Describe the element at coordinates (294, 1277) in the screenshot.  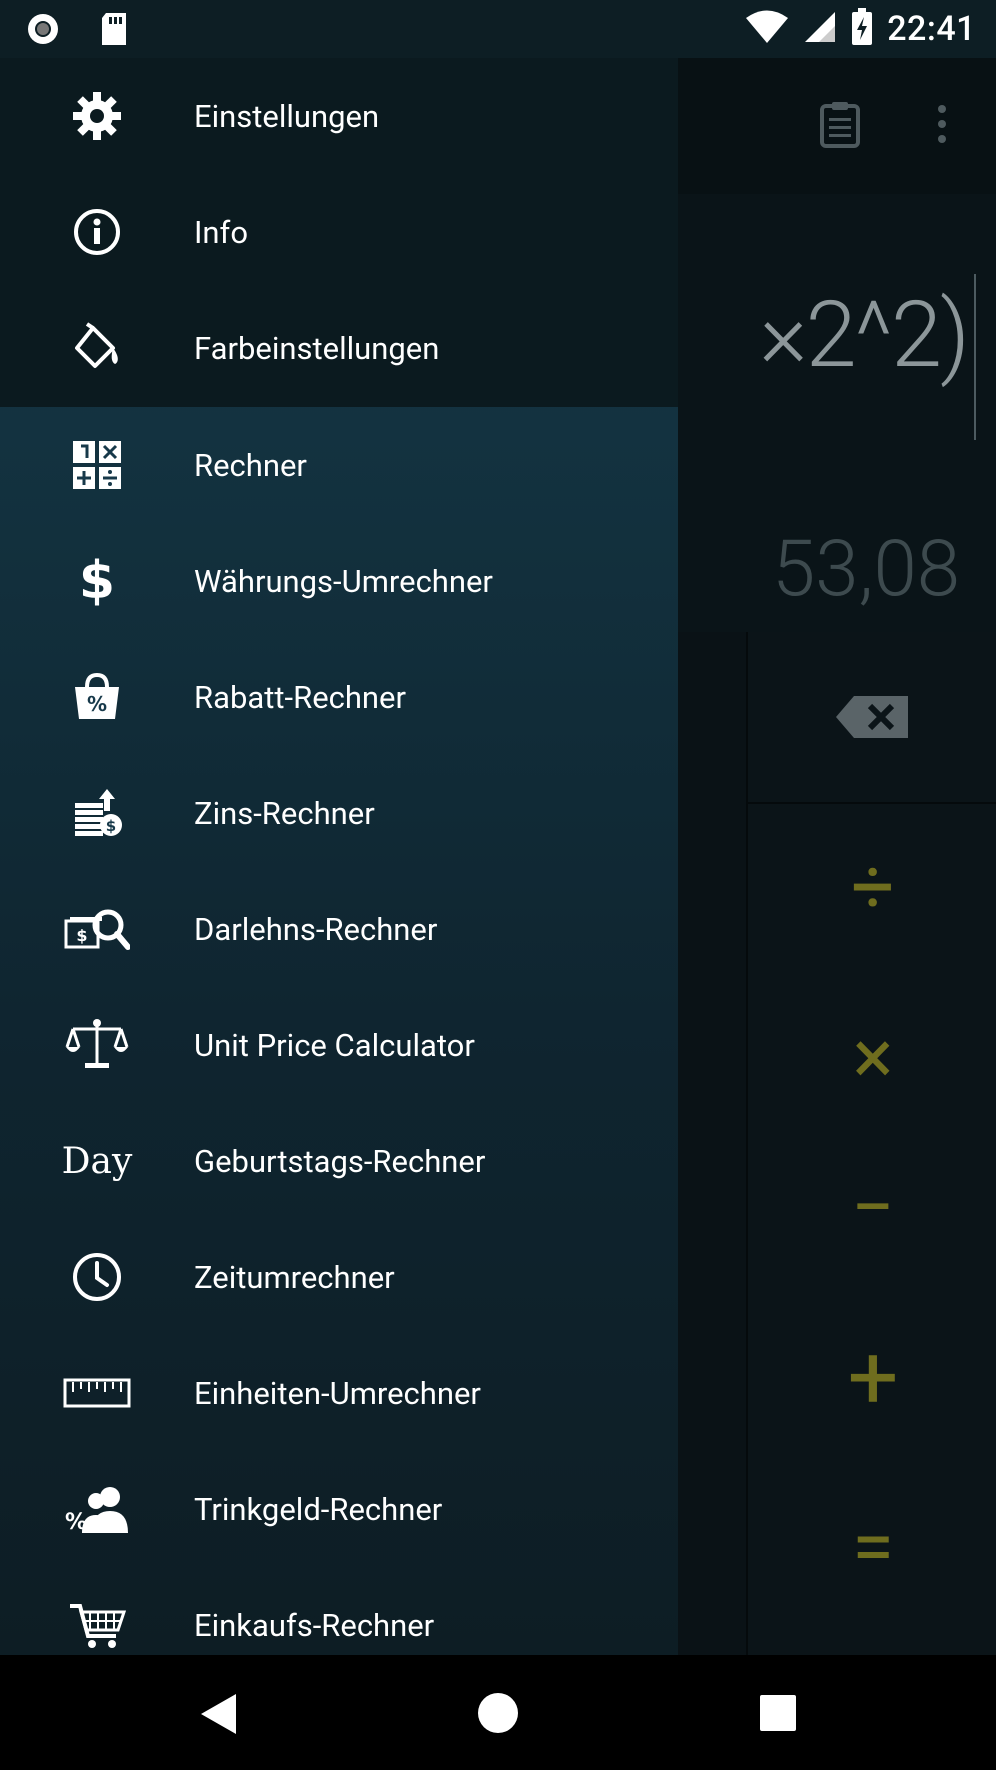
I see `drawer-item-label: Zeitumrechner` at that location.